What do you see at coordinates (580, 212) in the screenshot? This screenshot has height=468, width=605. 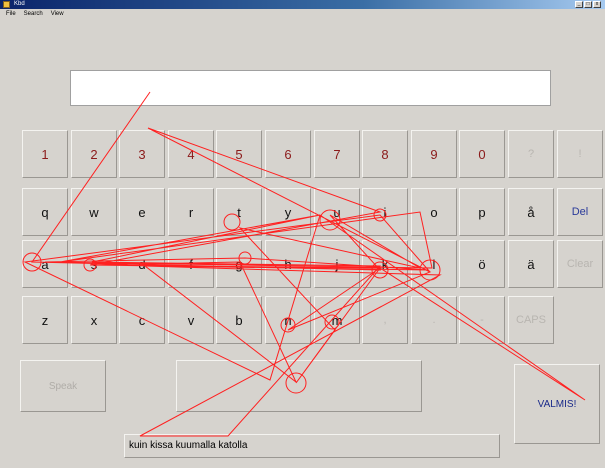 I see `key-1-11: Del` at bounding box center [580, 212].